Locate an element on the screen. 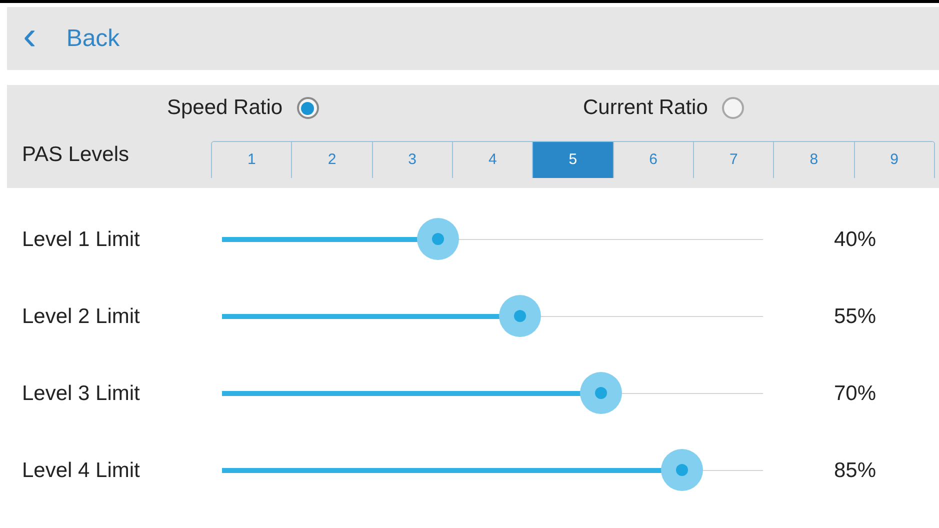  radio-option: Speed Ratio is located at coordinates (243, 108).